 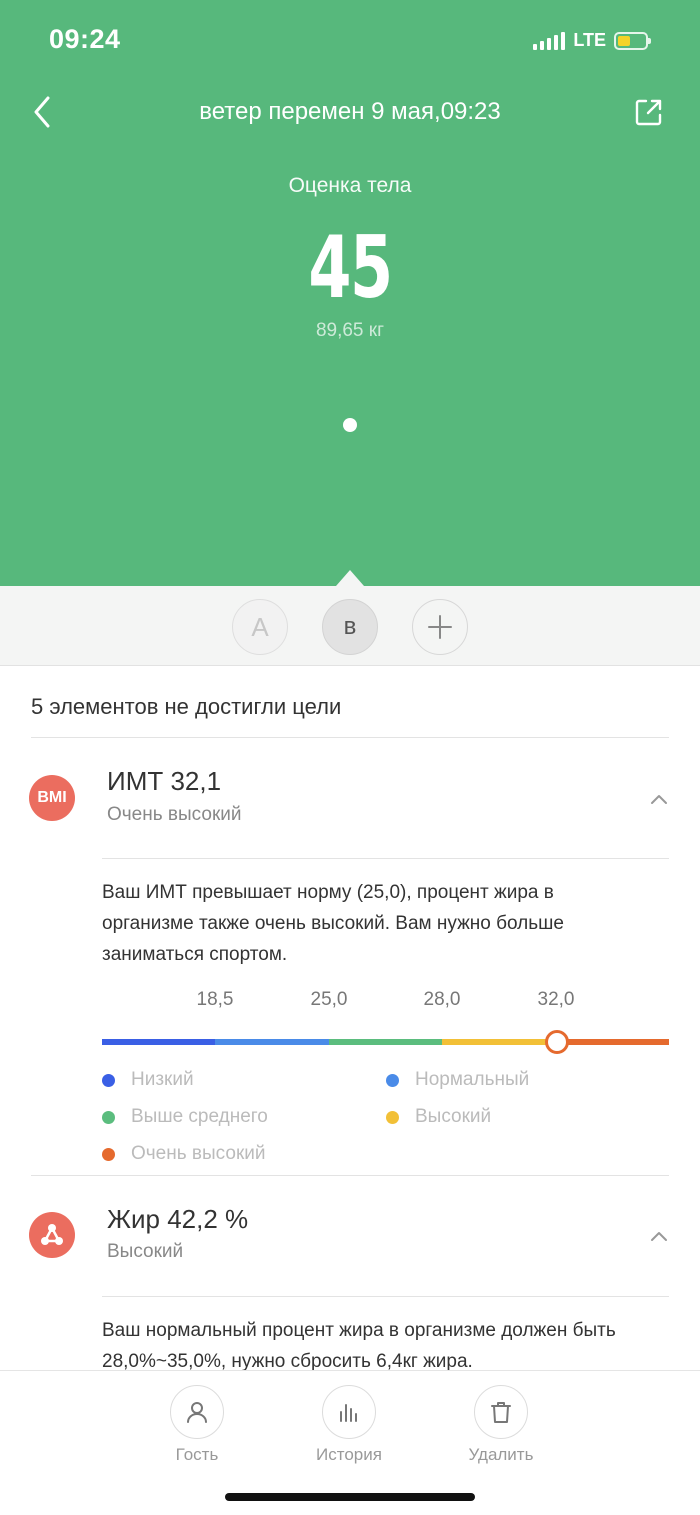 What do you see at coordinates (472, 1079) in the screenshot?
I see `legend-label: Нормальный` at bounding box center [472, 1079].